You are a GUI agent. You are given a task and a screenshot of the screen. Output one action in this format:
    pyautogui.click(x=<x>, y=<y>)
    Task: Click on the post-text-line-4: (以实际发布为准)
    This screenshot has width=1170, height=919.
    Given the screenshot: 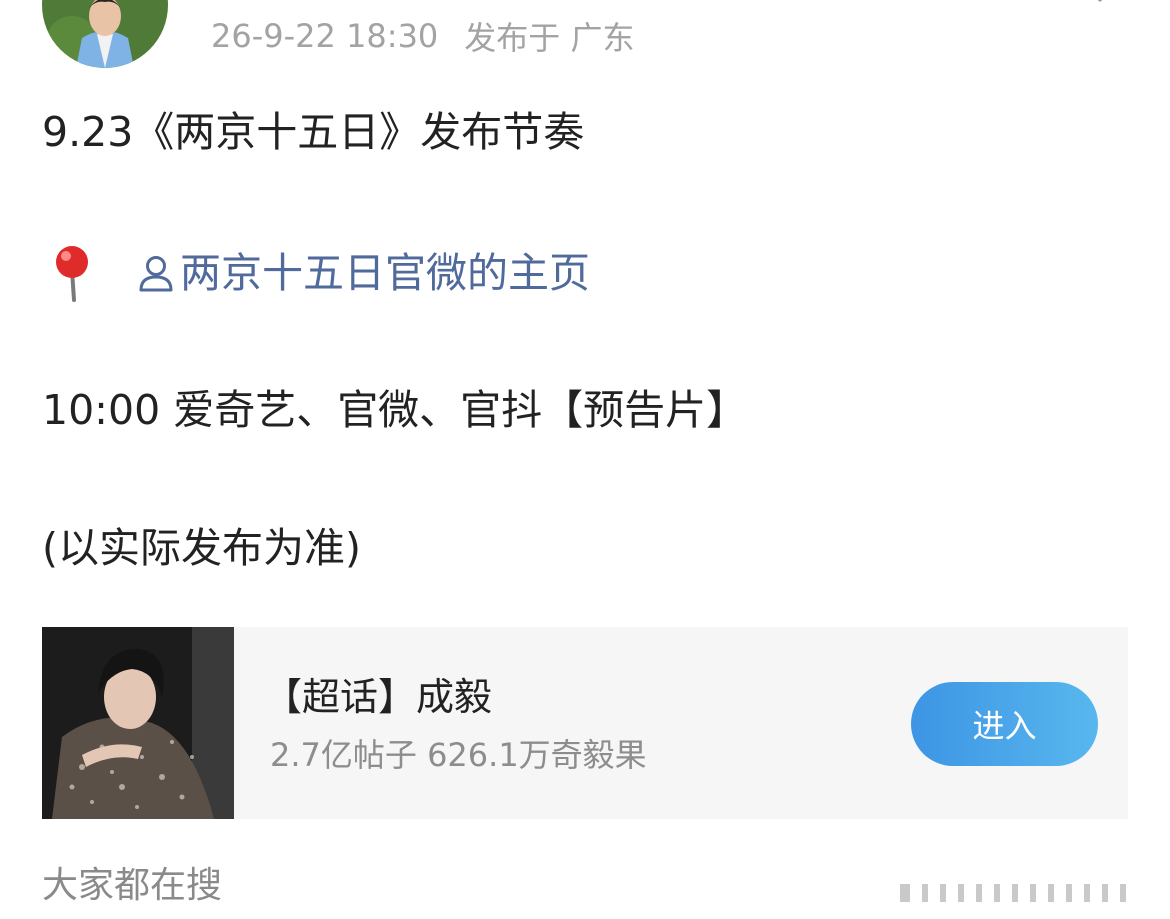 What is the action you would take?
    pyautogui.click(x=201, y=548)
    